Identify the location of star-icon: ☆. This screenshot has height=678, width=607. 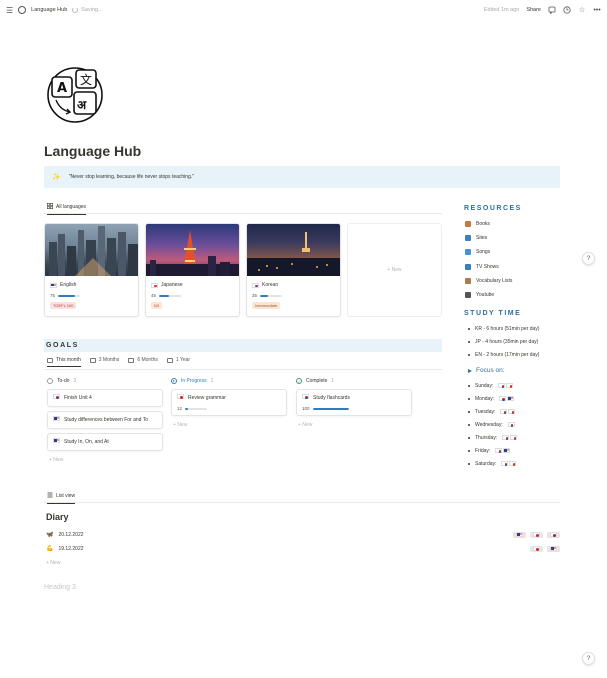
(582, 10).